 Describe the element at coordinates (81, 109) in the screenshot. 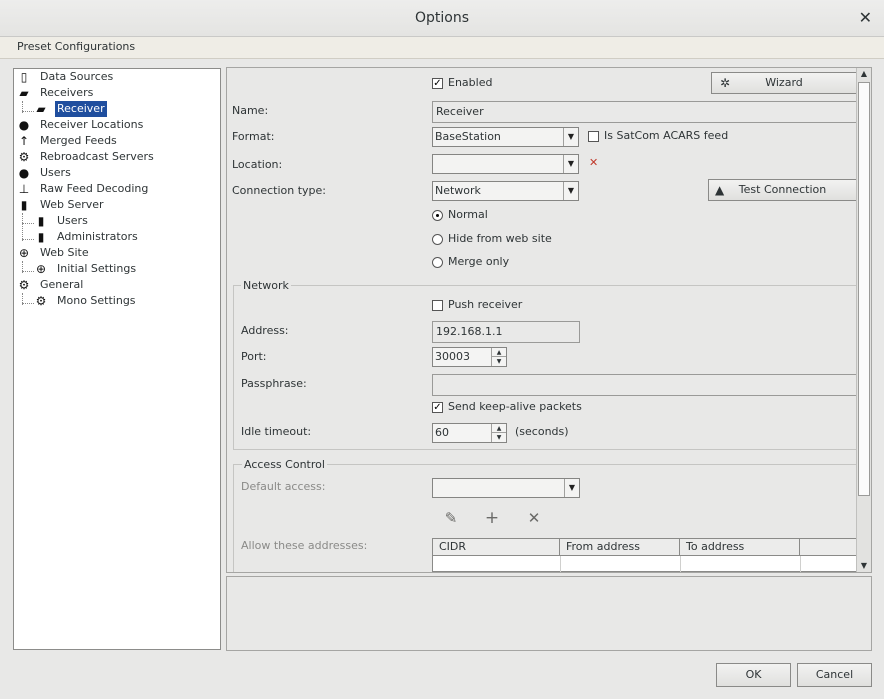

I see `tree-item-label: Receiver` at that location.